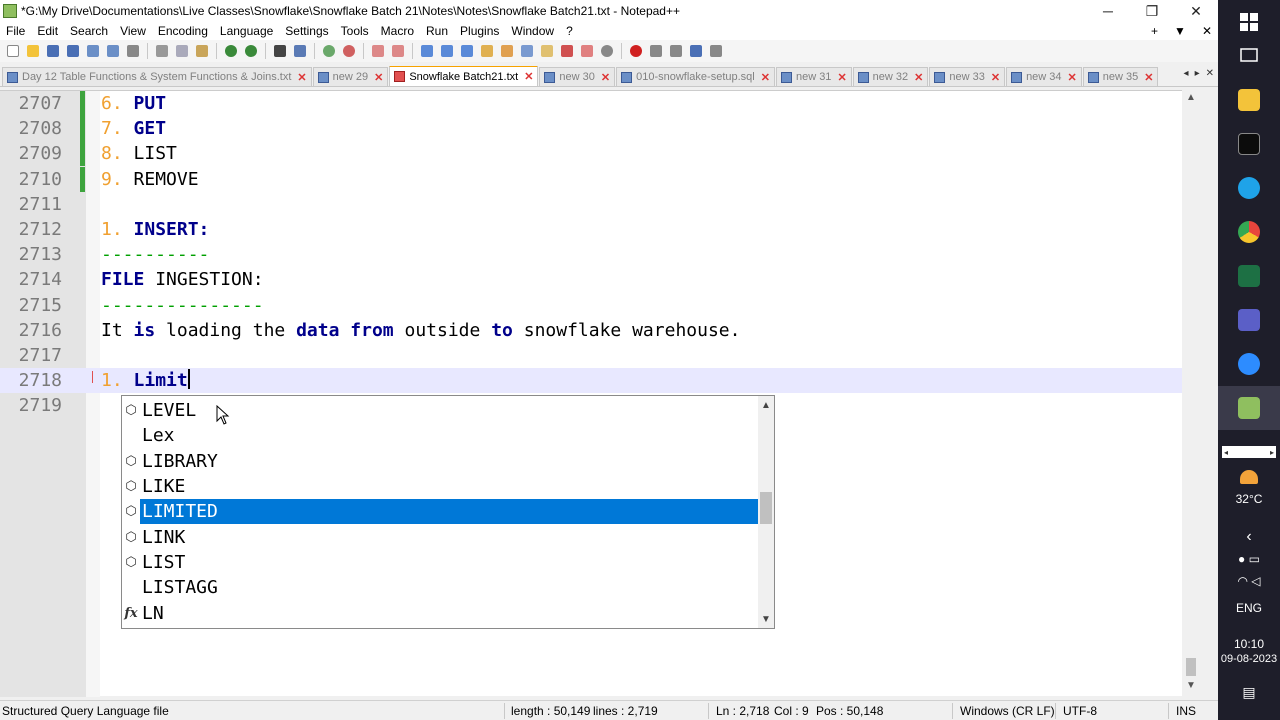 The width and height of the screenshot is (1280, 720). I want to click on tab-5: new 31 ✕, so click(813, 76).